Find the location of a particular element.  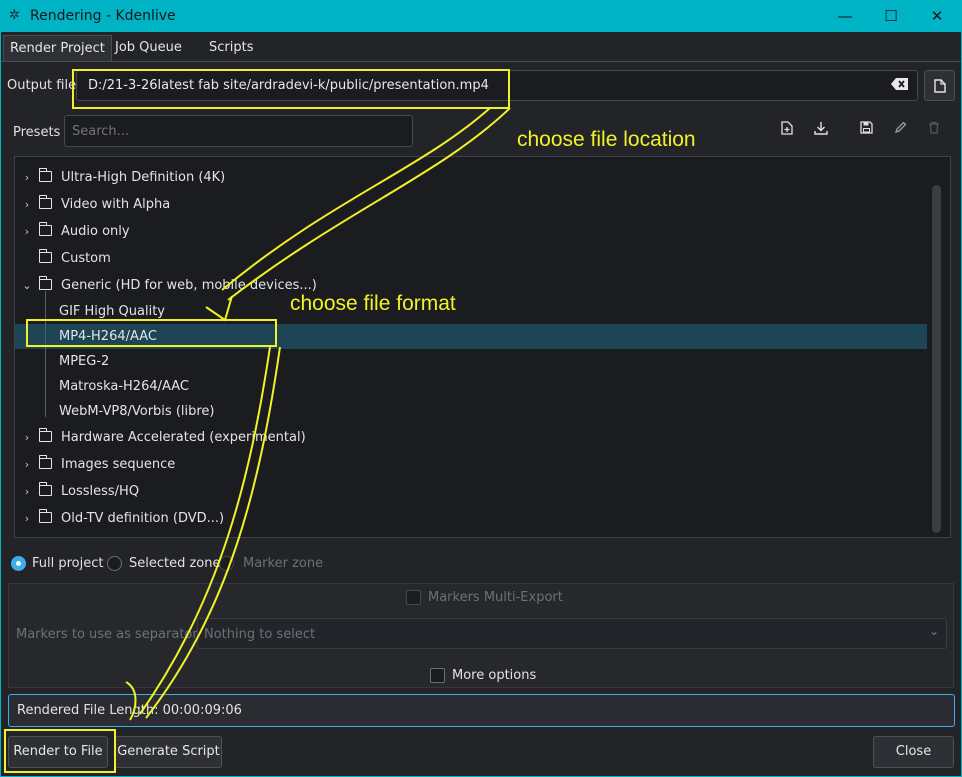

tree-item-generic-hd-for-web-mobile-devices: ⌄ Generic (HD for web, mobile devices...) is located at coordinates (471, 285).